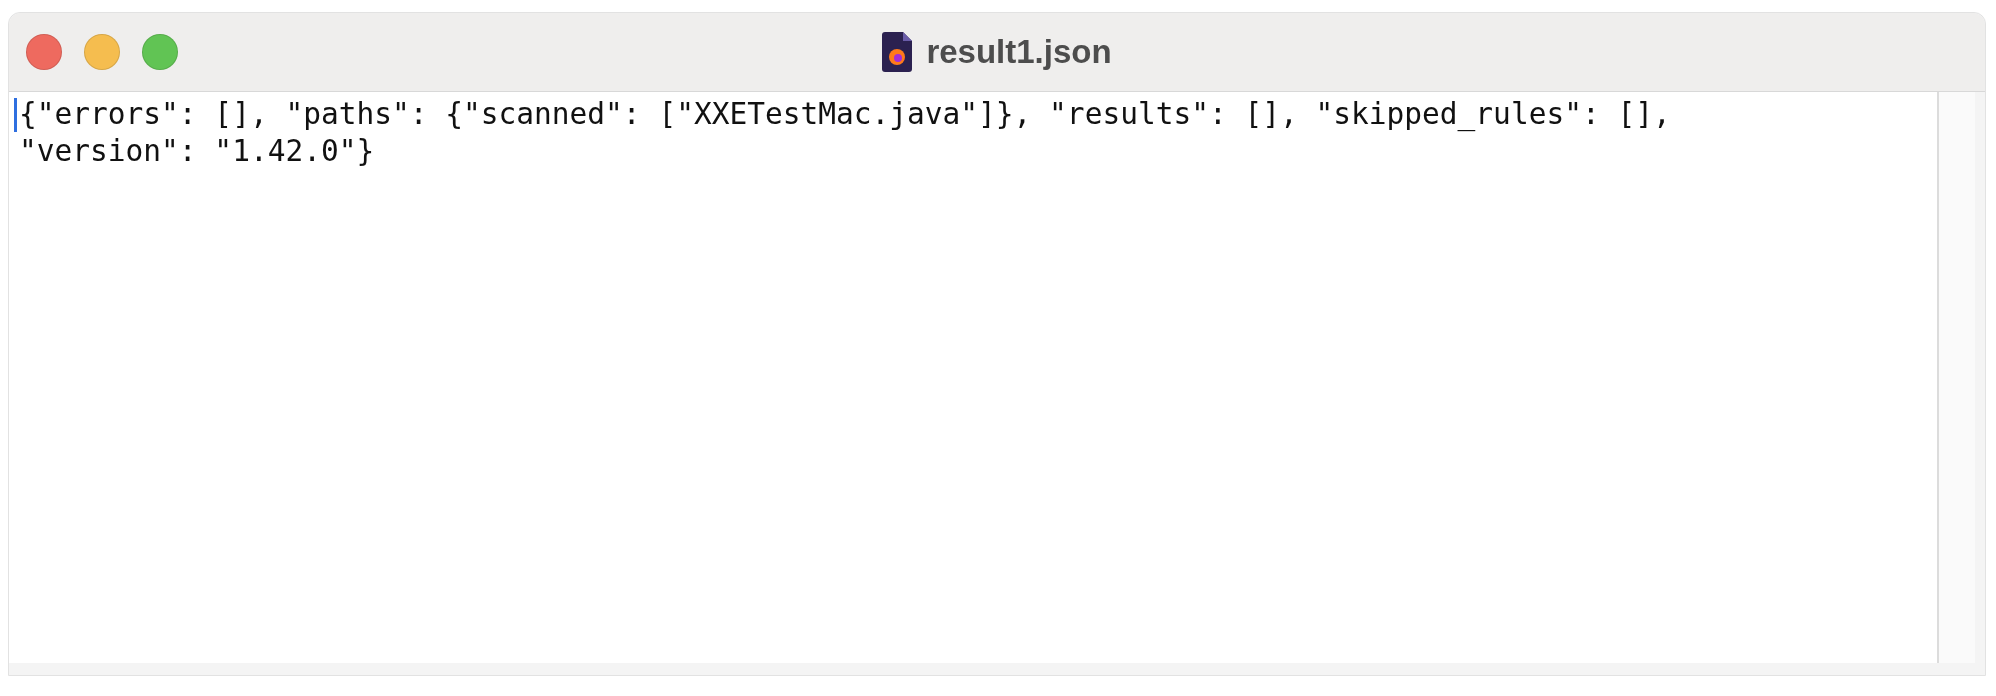  What do you see at coordinates (897, 52) in the screenshot?
I see `document-icon` at bounding box center [897, 52].